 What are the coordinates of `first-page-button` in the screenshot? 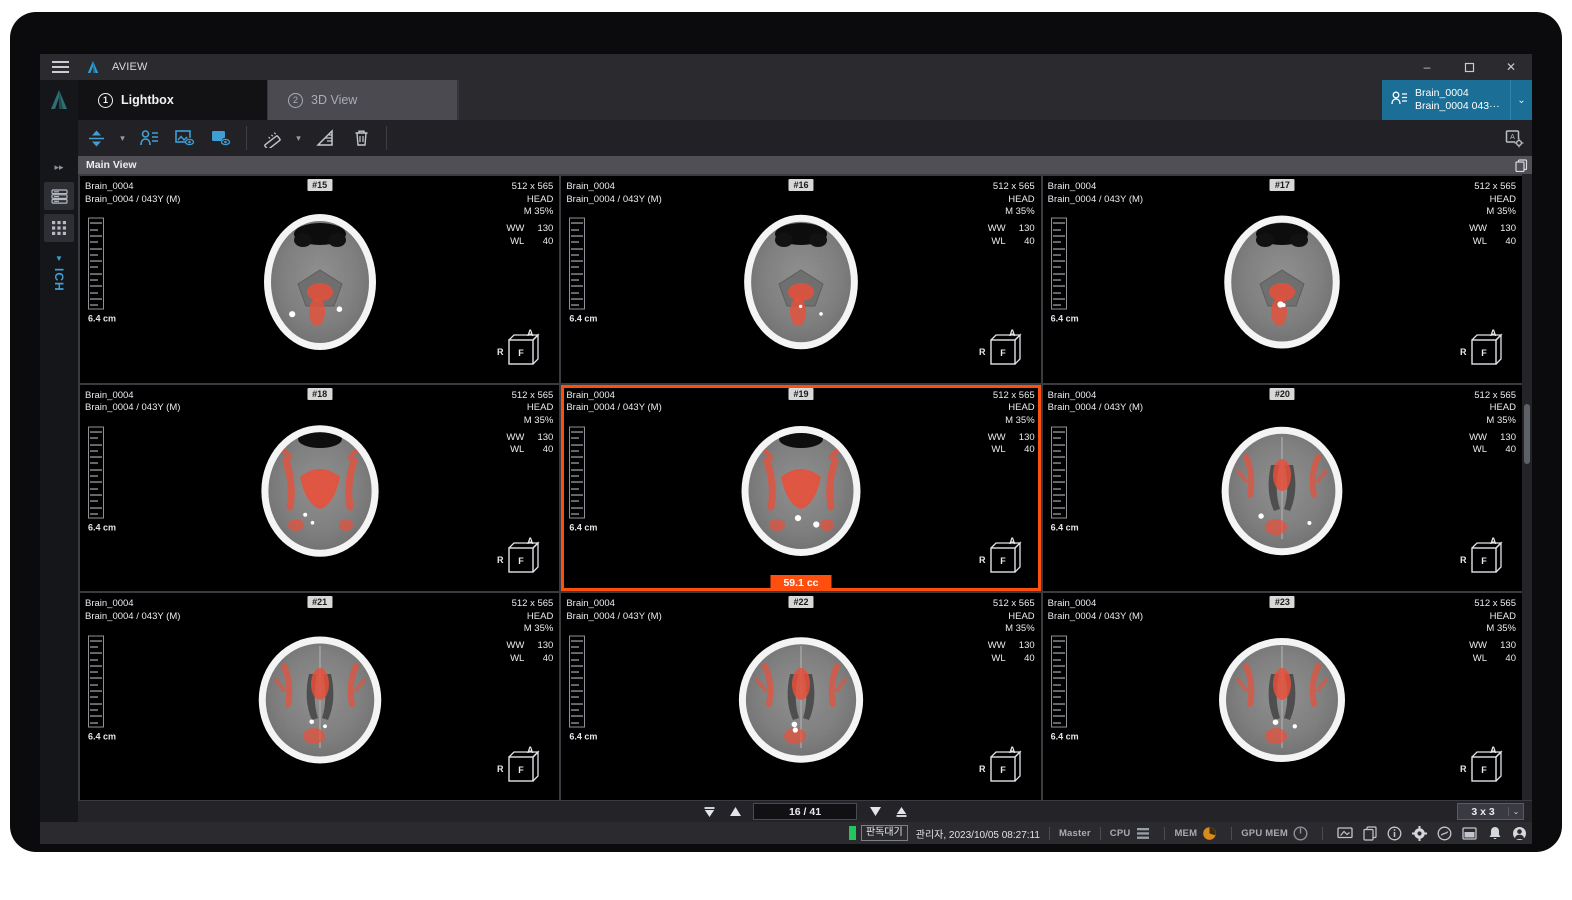 It's located at (709, 812).